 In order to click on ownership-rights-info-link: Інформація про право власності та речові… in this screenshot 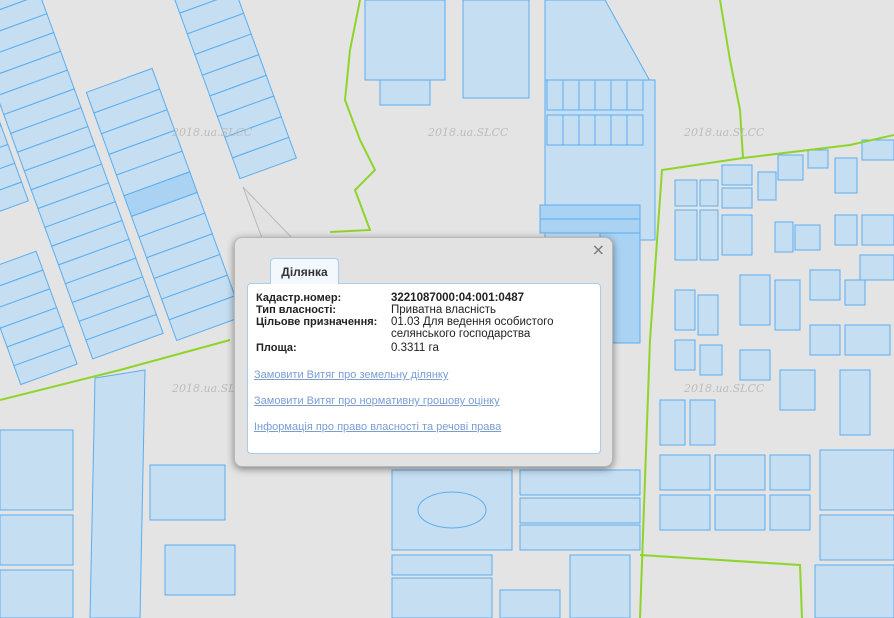, I will do `click(377, 427)`.